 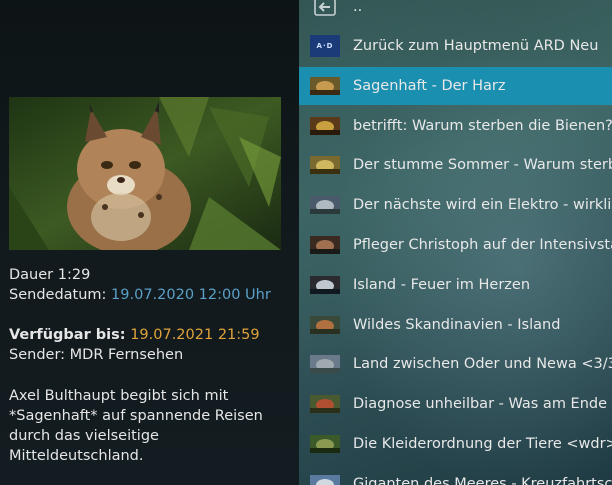 What do you see at coordinates (482, 245) in the screenshot?
I see `list-item-label: Pfleger Christoph auf der Intensivsta` at bounding box center [482, 245].